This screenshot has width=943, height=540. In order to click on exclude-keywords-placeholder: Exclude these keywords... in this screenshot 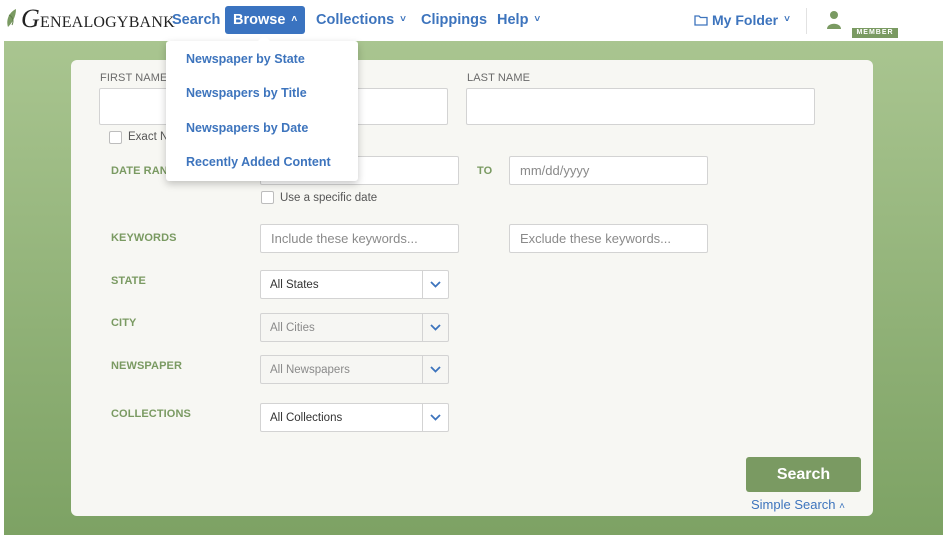, I will do `click(596, 238)`.